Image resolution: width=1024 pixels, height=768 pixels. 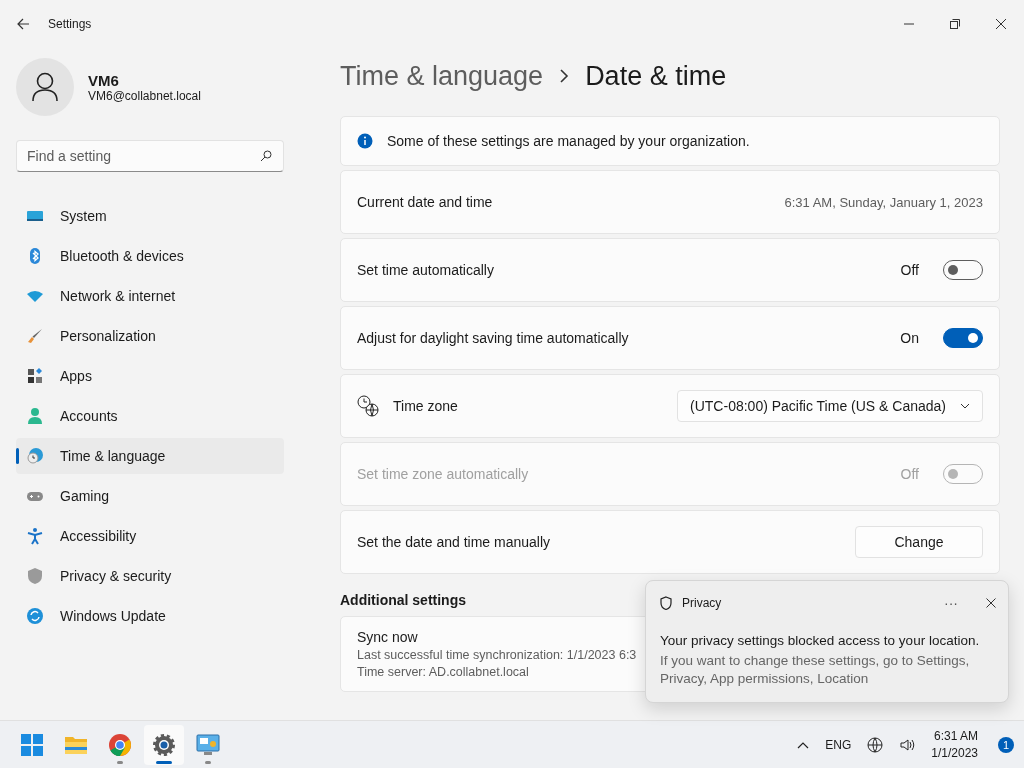 What do you see at coordinates (963, 338) in the screenshot?
I see `toggle-switch` at bounding box center [963, 338].